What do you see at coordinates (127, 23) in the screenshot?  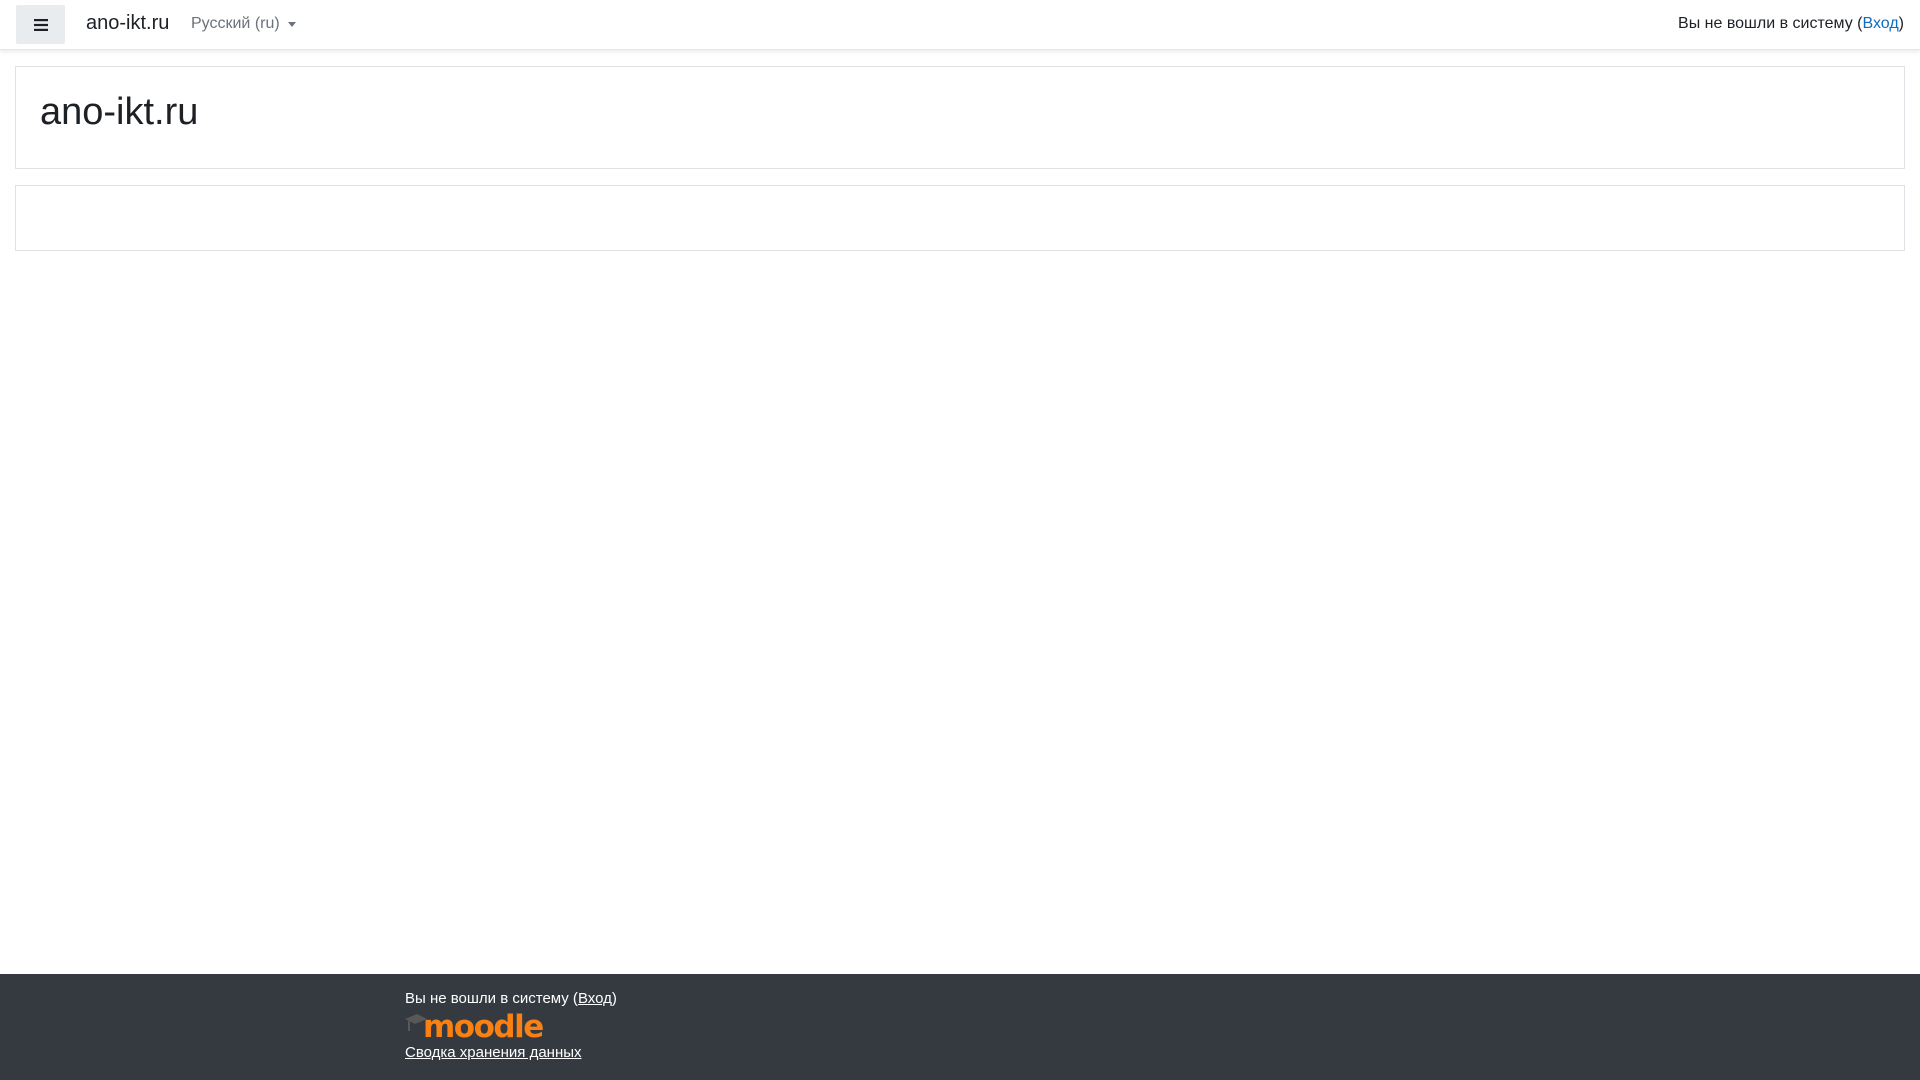 I see `site-brand-link: ano-ikt.ru` at bounding box center [127, 23].